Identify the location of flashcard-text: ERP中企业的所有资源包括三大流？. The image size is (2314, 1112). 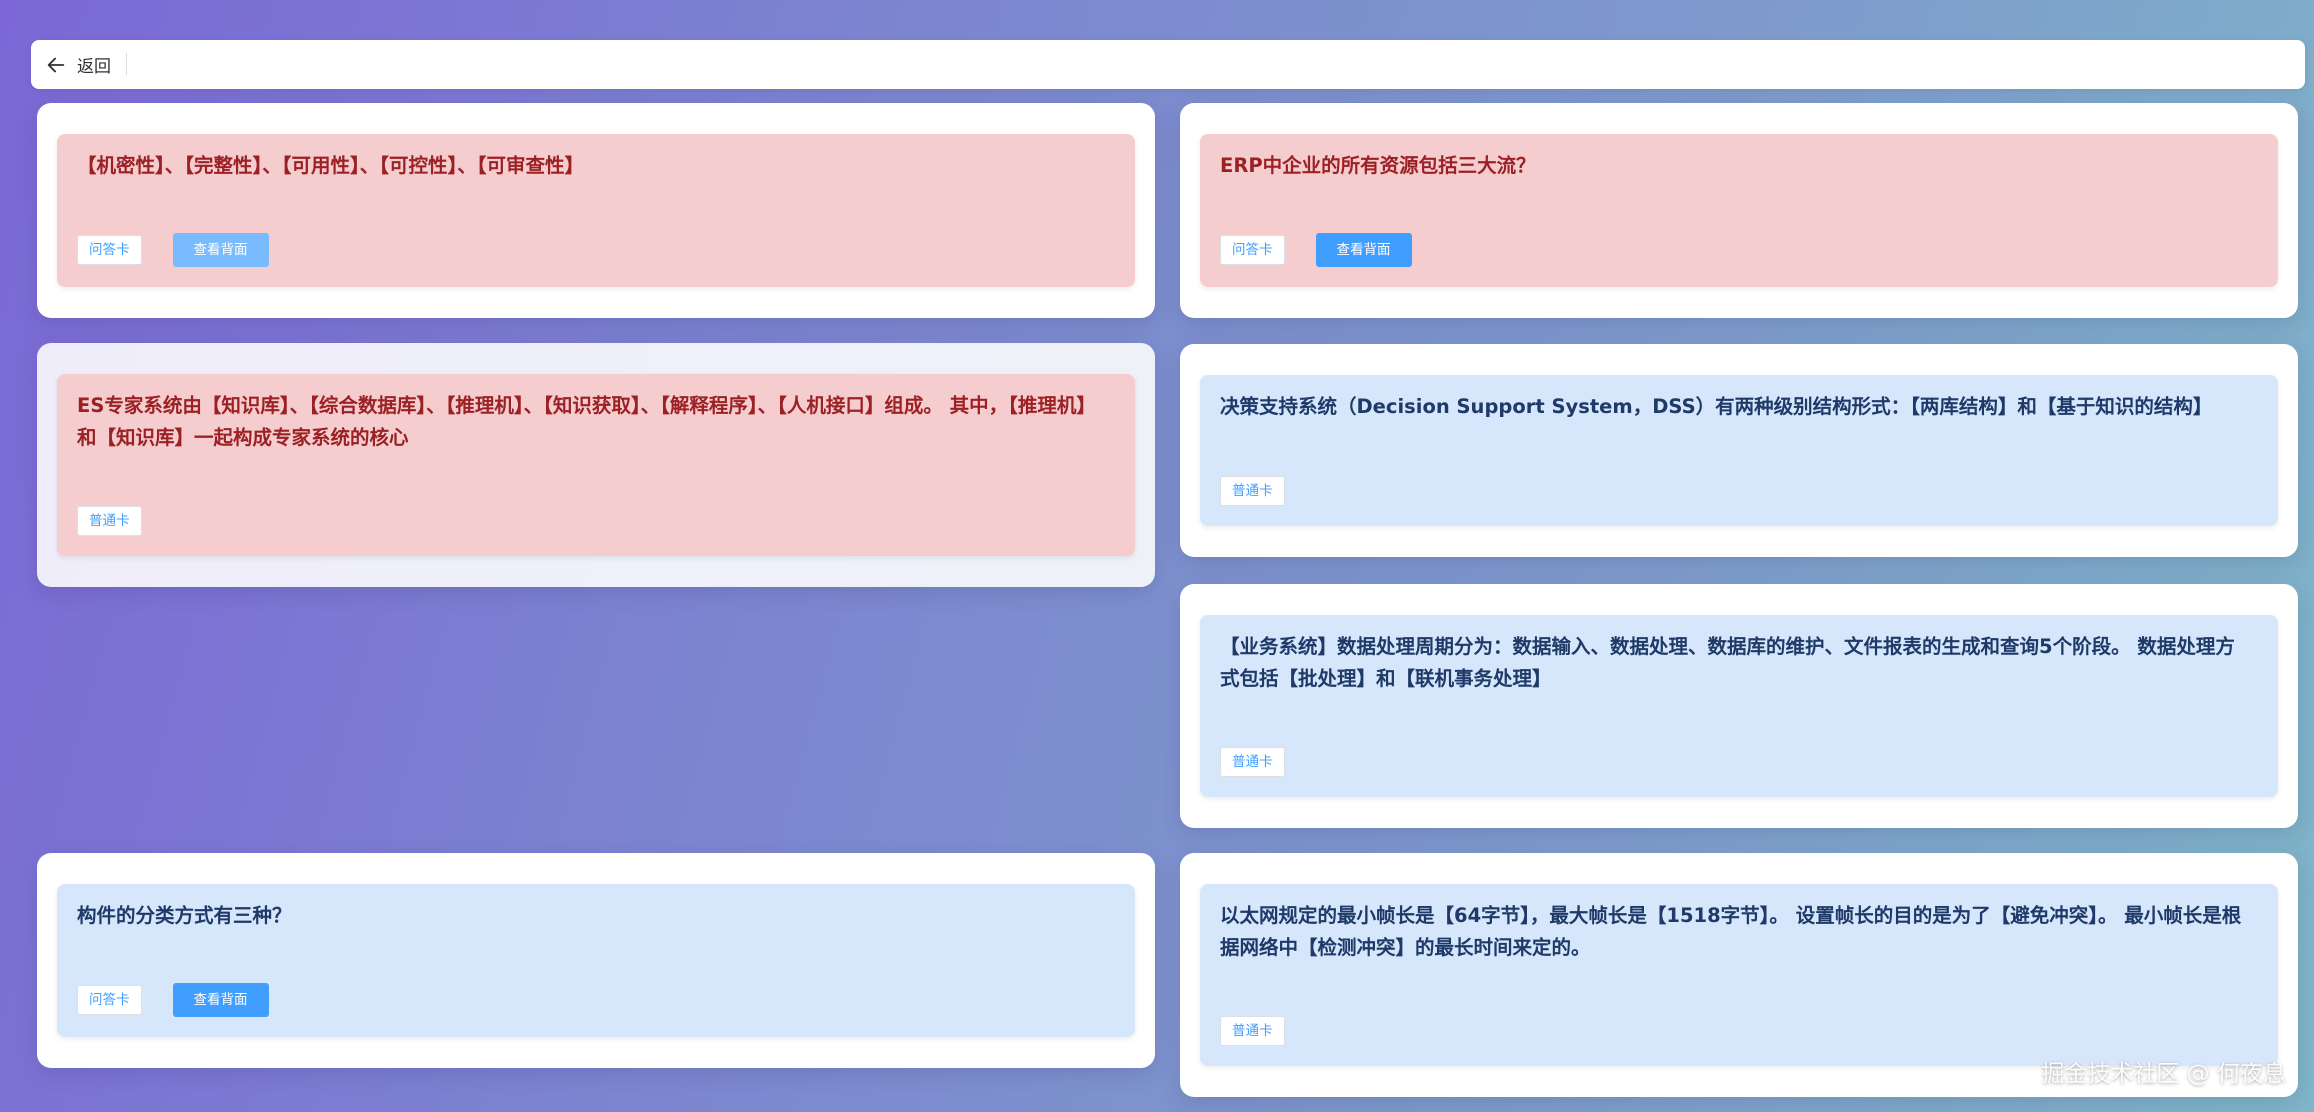
(1378, 165).